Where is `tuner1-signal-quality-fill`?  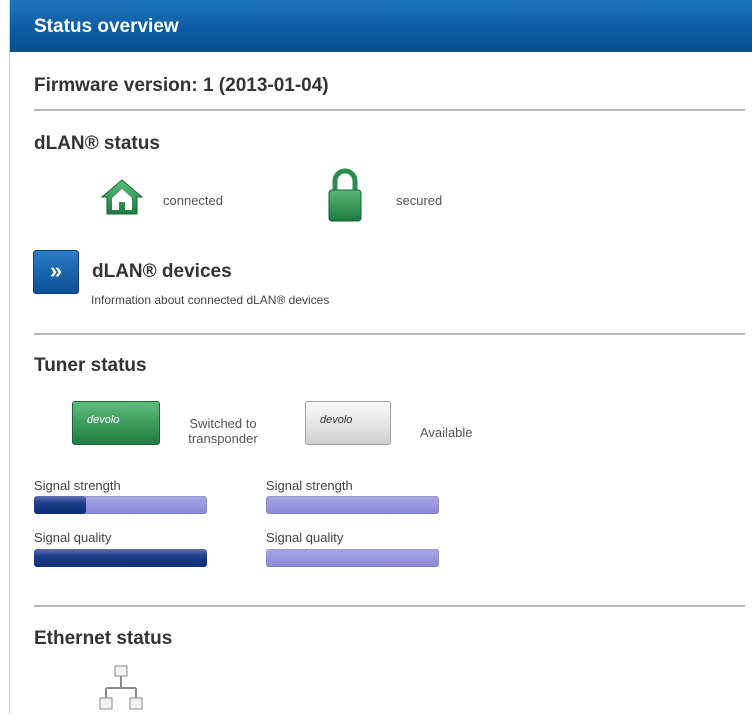 tuner1-signal-quality-fill is located at coordinates (120, 558).